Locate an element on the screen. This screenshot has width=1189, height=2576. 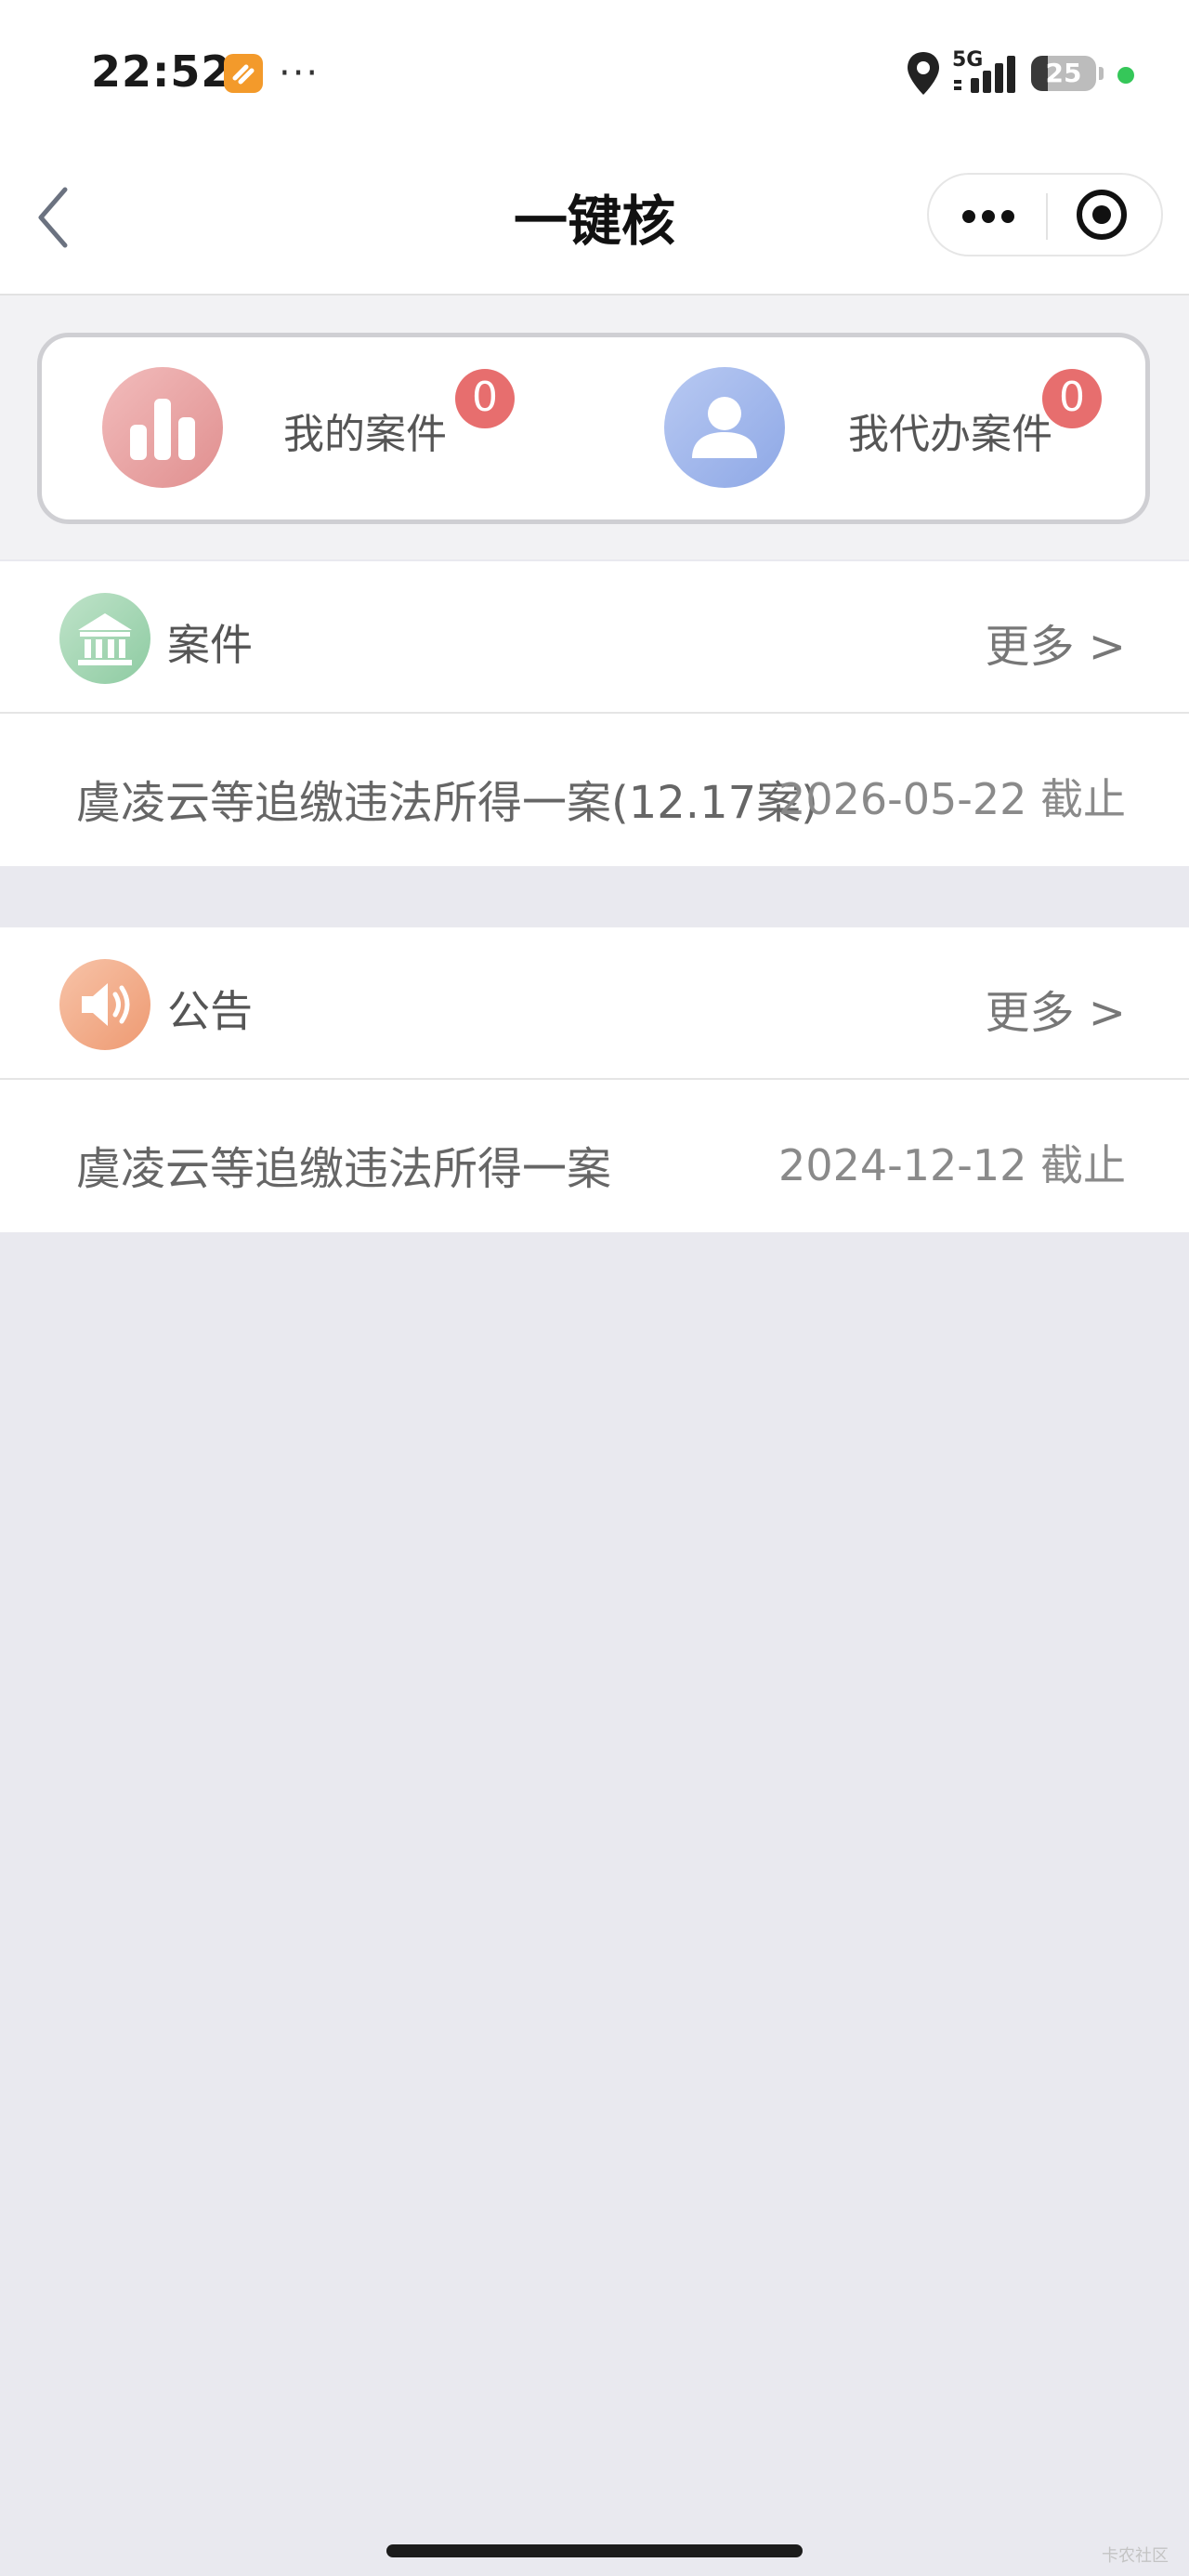
home-indicator is located at coordinates (594, 2550).